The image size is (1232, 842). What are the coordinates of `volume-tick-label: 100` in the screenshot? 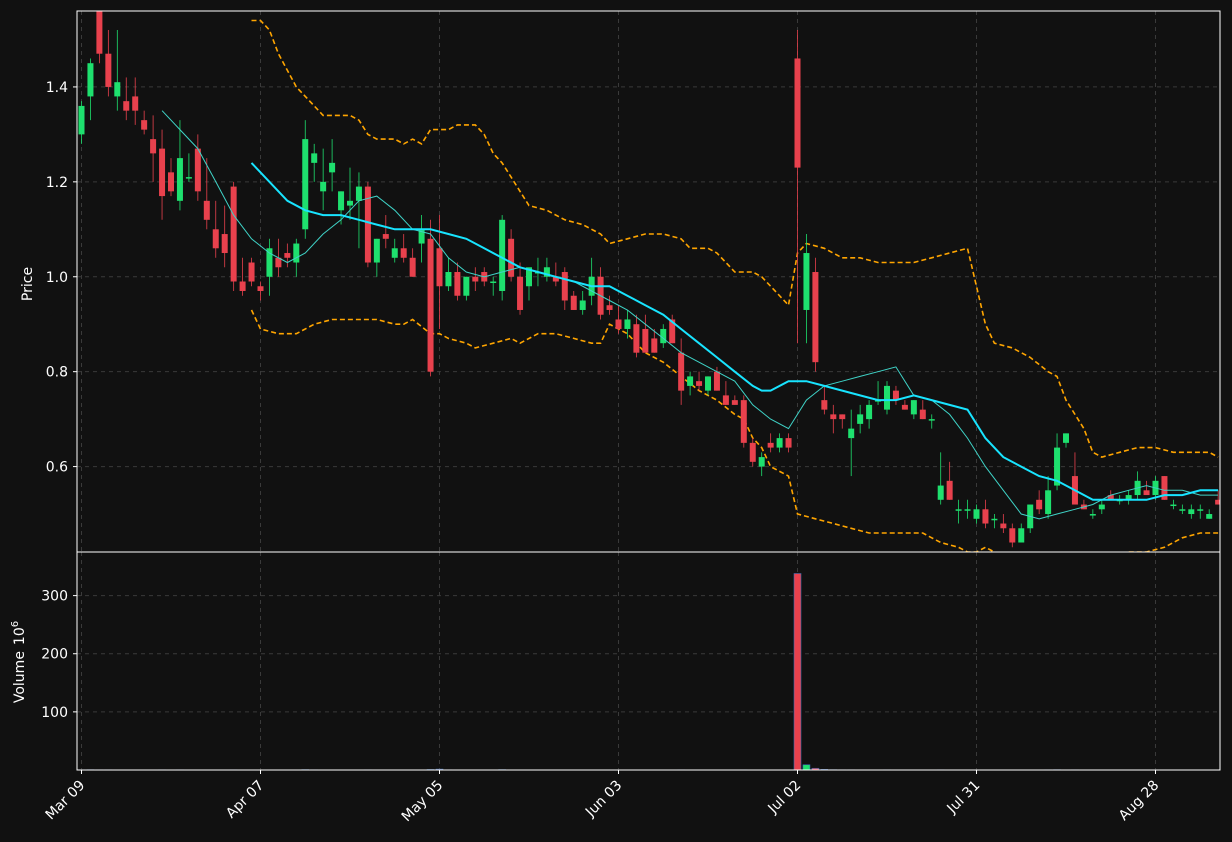 It's located at (54, 713).